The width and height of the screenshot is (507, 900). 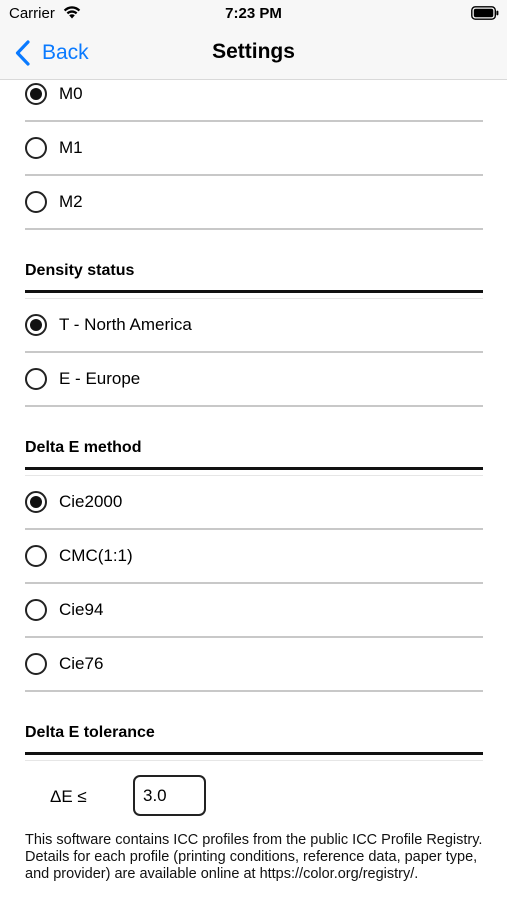 I want to click on option-label: M0, so click(x=71, y=93).